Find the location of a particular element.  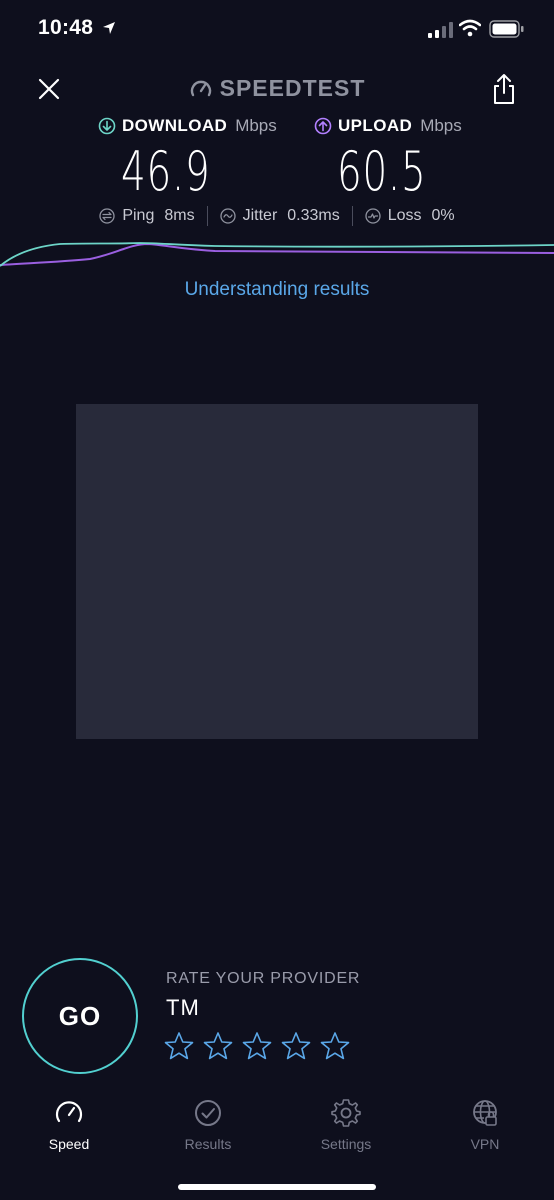

upload-arrow-icon is located at coordinates (323, 126).